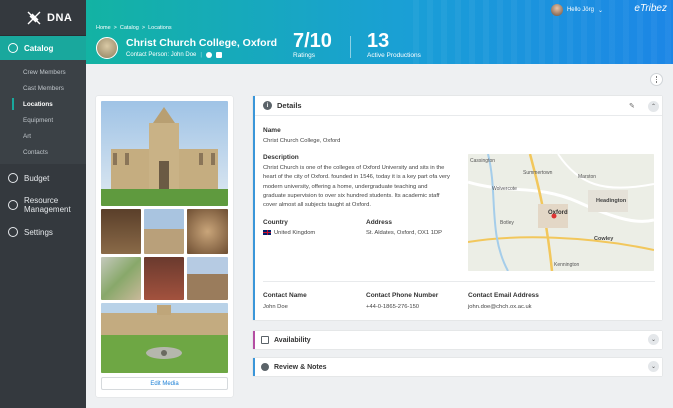 The image size is (673, 408). I want to click on details-title: Details, so click(289, 105).